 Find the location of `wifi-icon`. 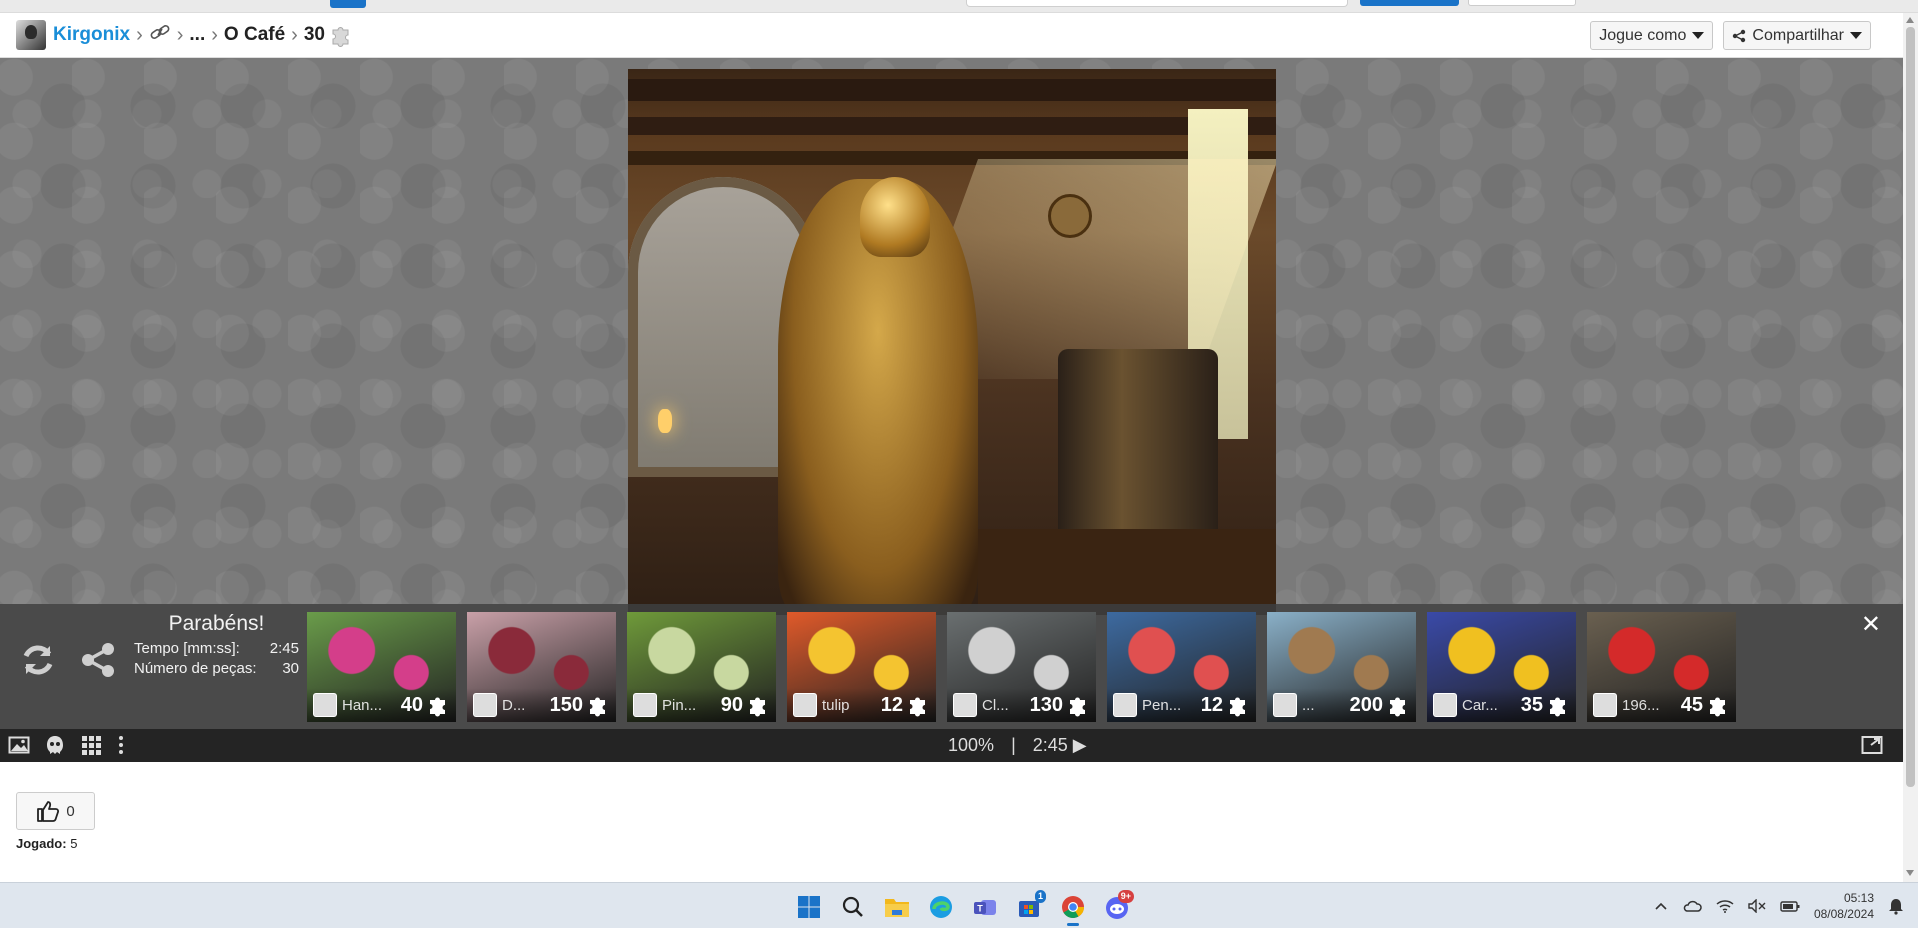

wifi-icon is located at coordinates (1725, 906).